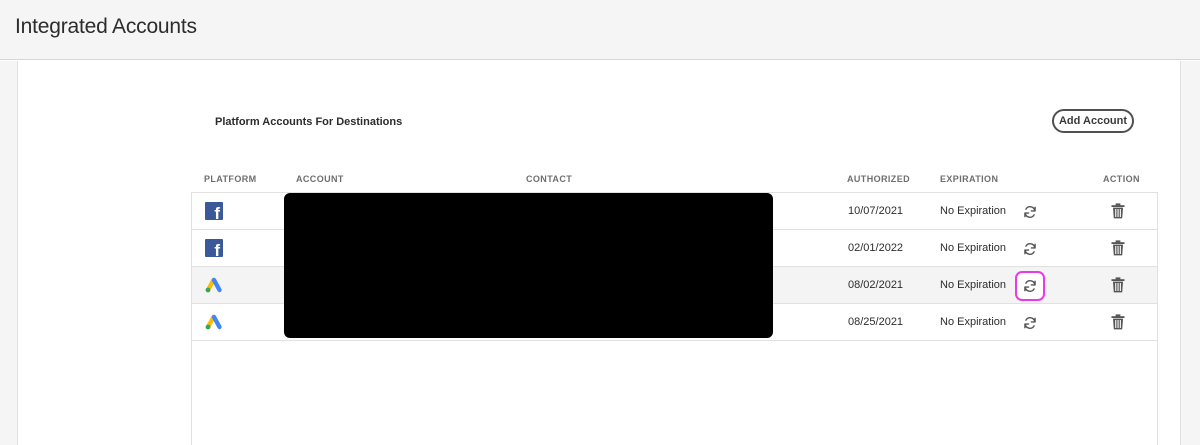 The image size is (1200, 445). What do you see at coordinates (549, 179) in the screenshot?
I see `column-header-contact: CONTACT` at bounding box center [549, 179].